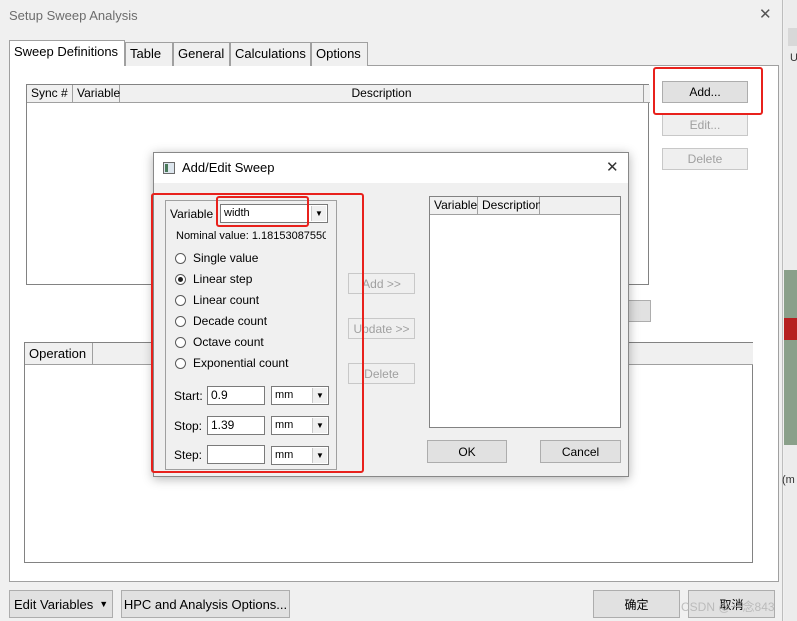 The width and height of the screenshot is (797, 621). I want to click on variable-list: Variable Description, so click(525, 312).